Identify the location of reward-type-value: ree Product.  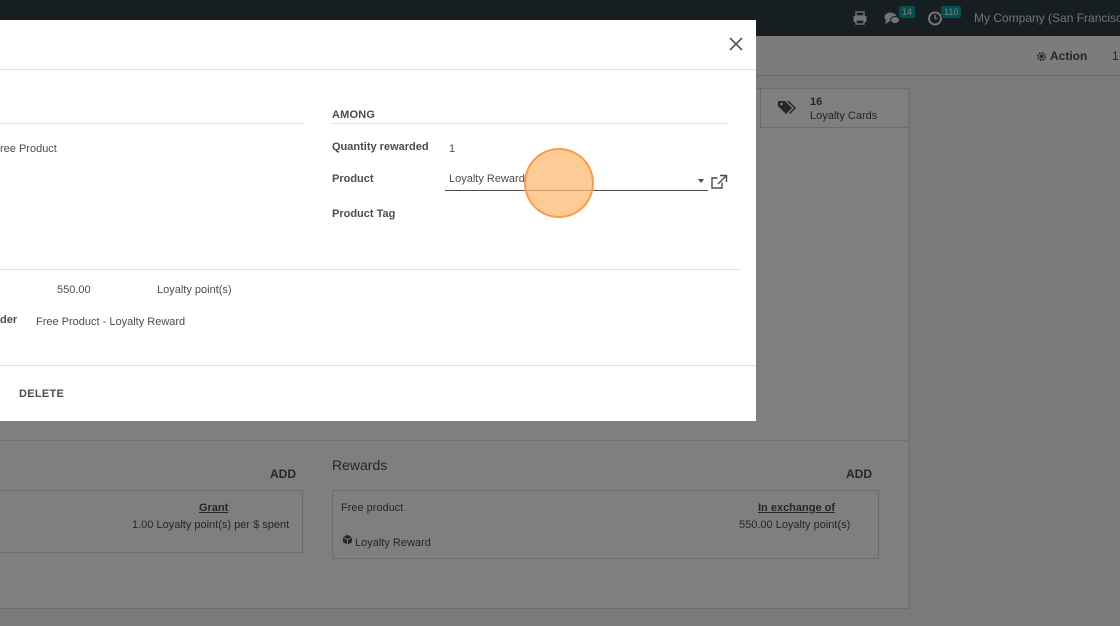
(28, 149).